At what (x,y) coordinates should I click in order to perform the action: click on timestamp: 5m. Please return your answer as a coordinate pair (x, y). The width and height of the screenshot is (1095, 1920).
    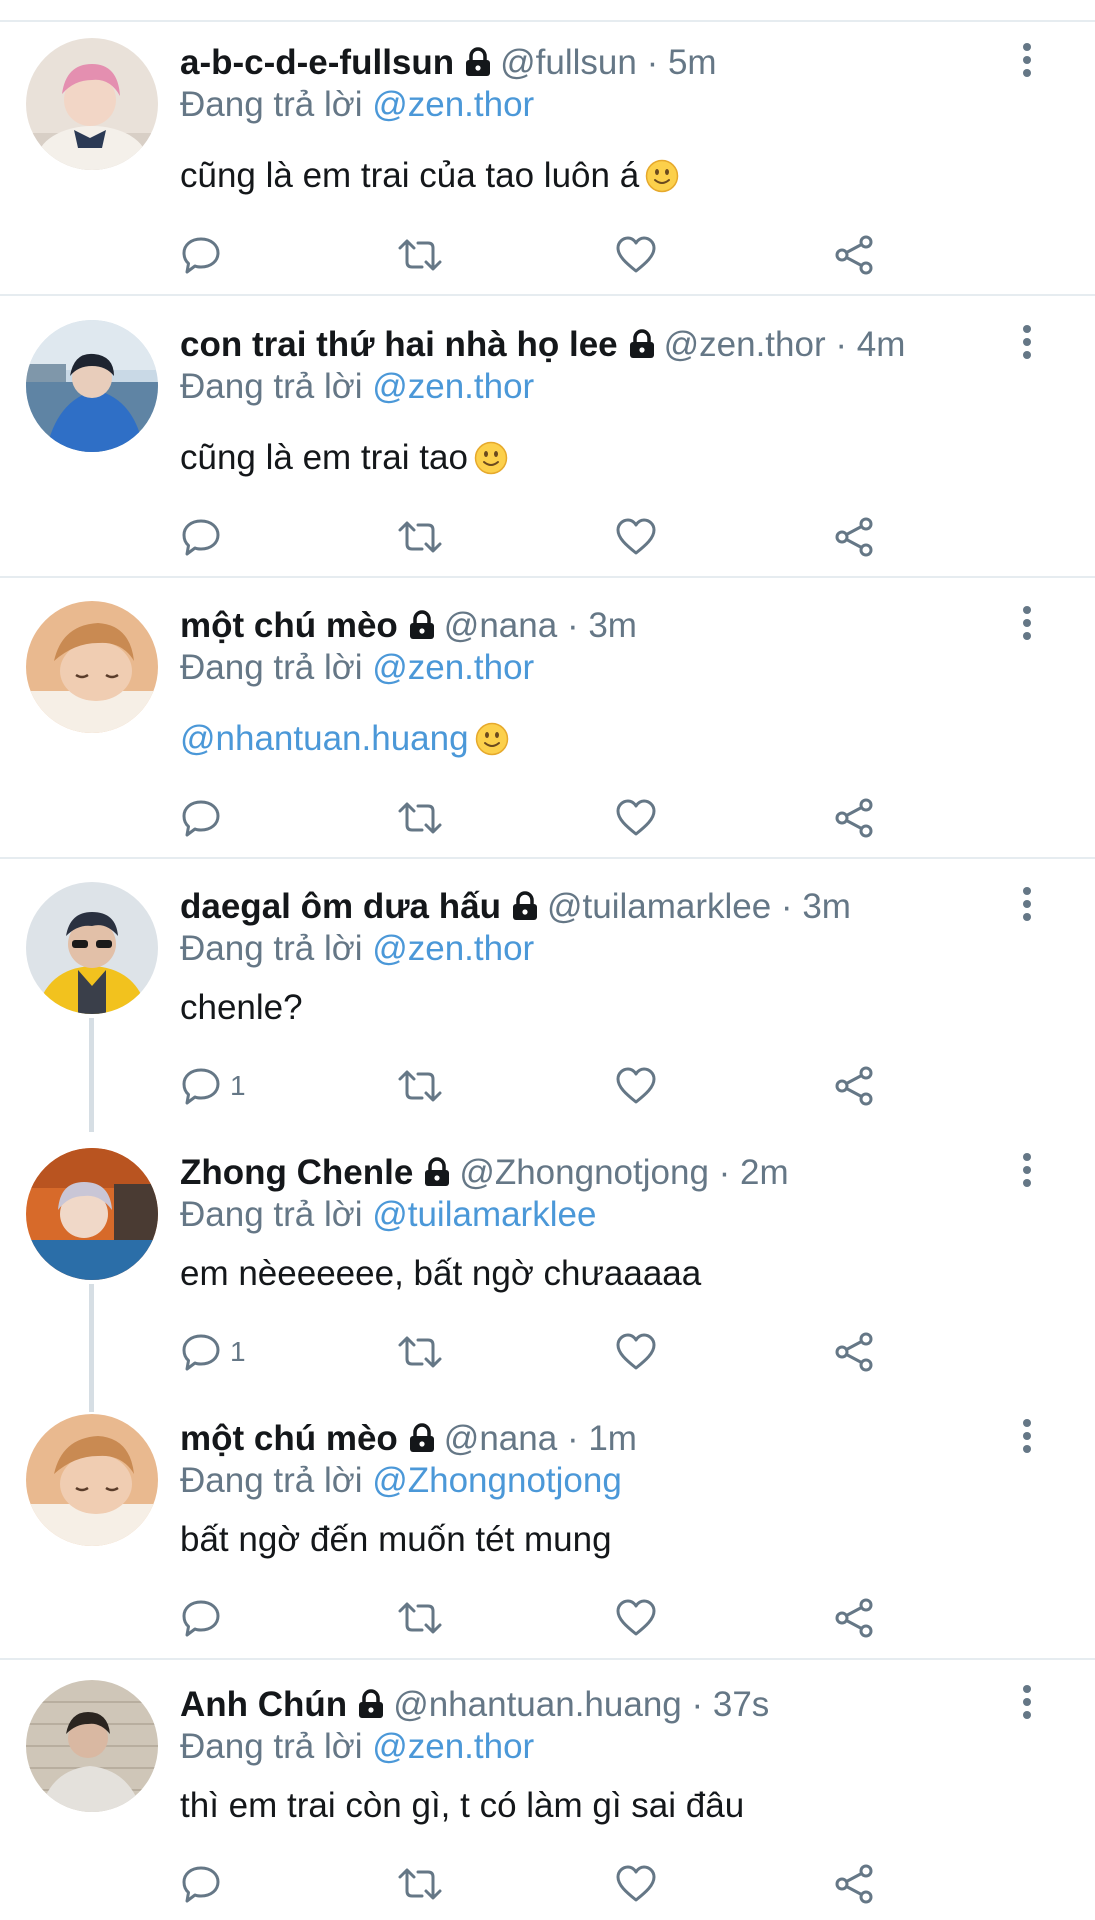
    Looking at the image, I should click on (692, 62).